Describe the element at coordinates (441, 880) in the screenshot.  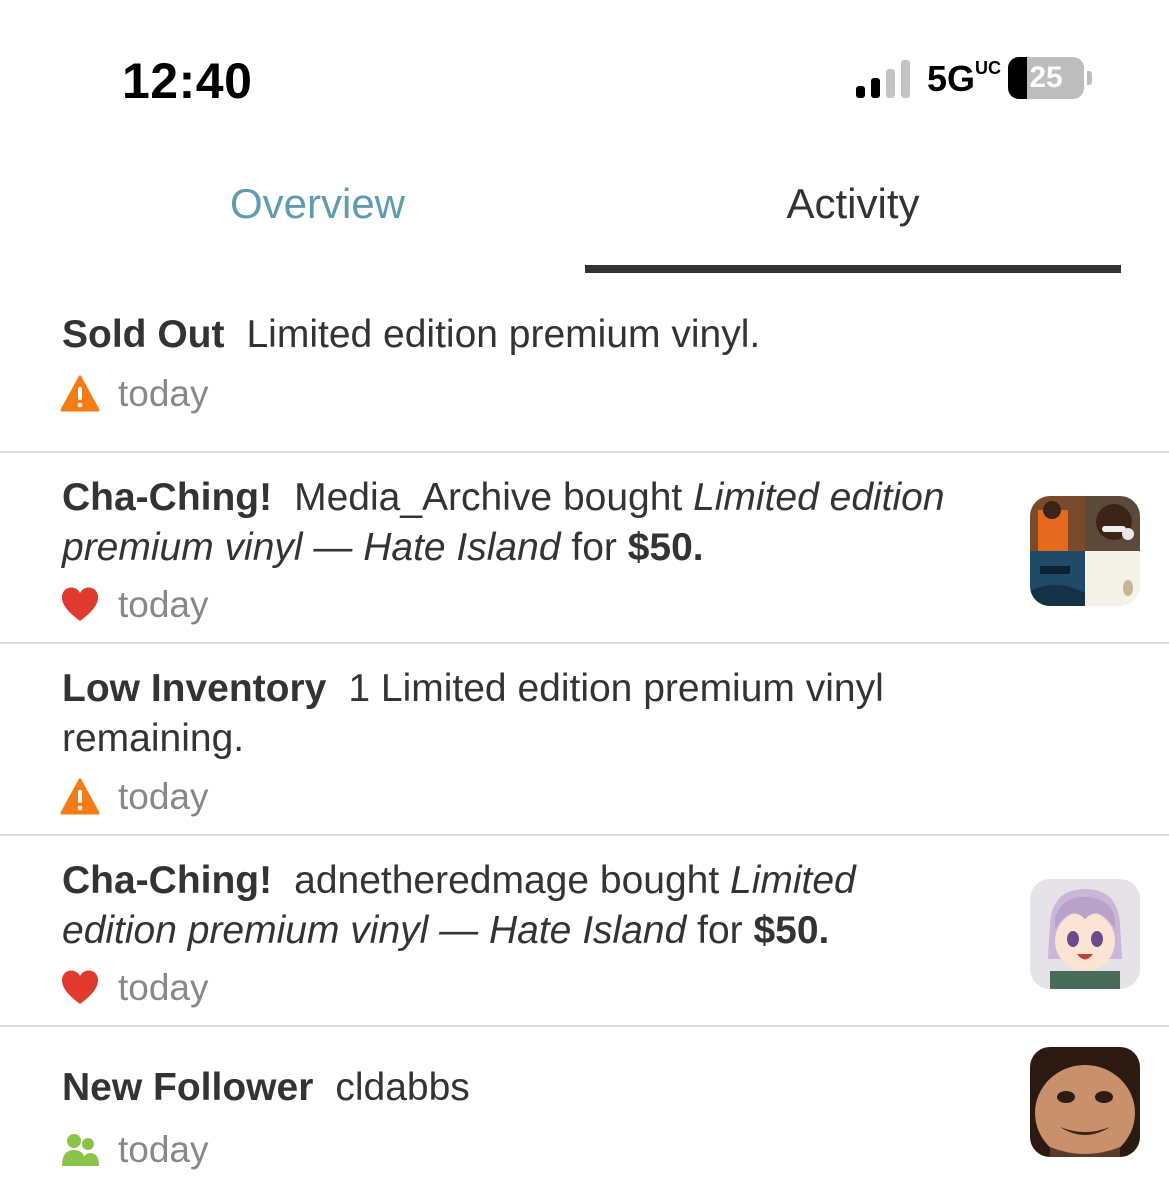
I see `item-buyer: adnetheredmage` at that location.